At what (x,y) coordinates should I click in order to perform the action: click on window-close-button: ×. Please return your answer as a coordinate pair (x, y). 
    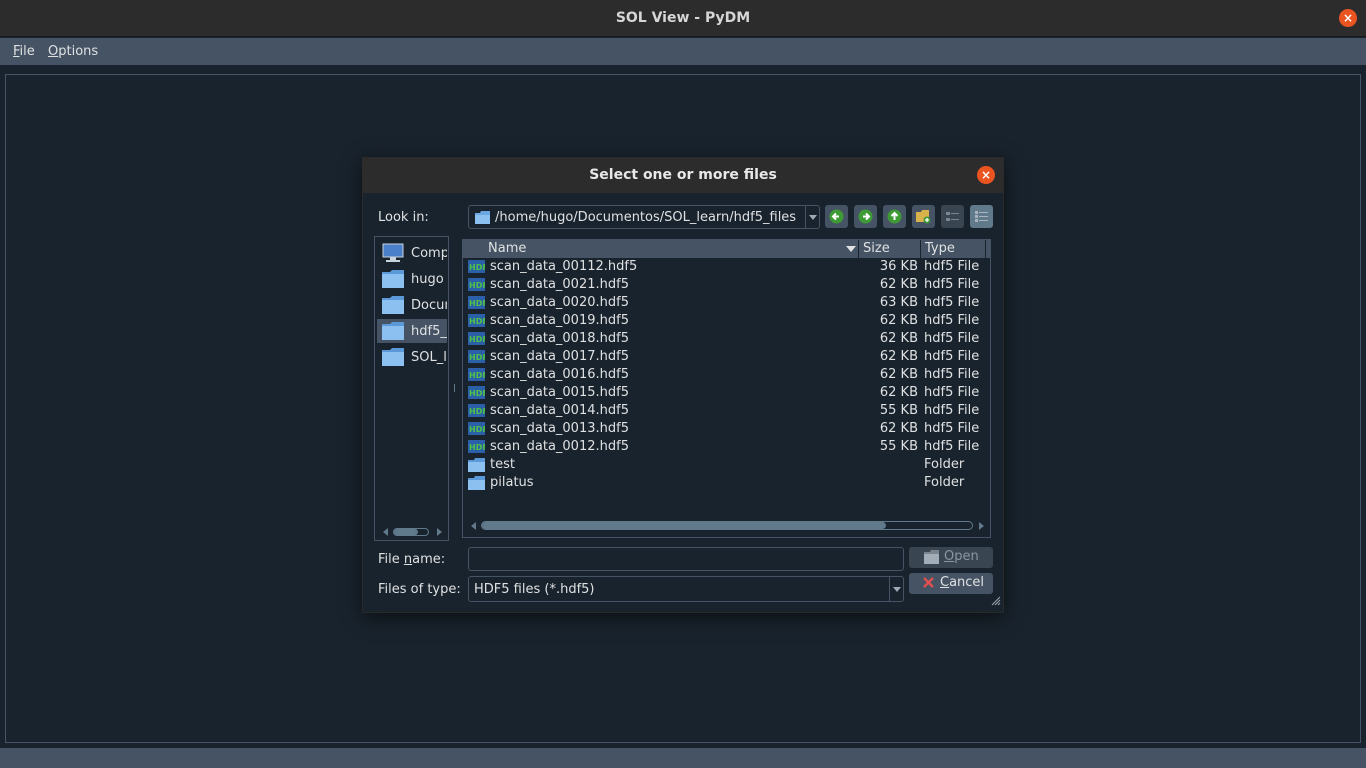
    Looking at the image, I should click on (1348, 18).